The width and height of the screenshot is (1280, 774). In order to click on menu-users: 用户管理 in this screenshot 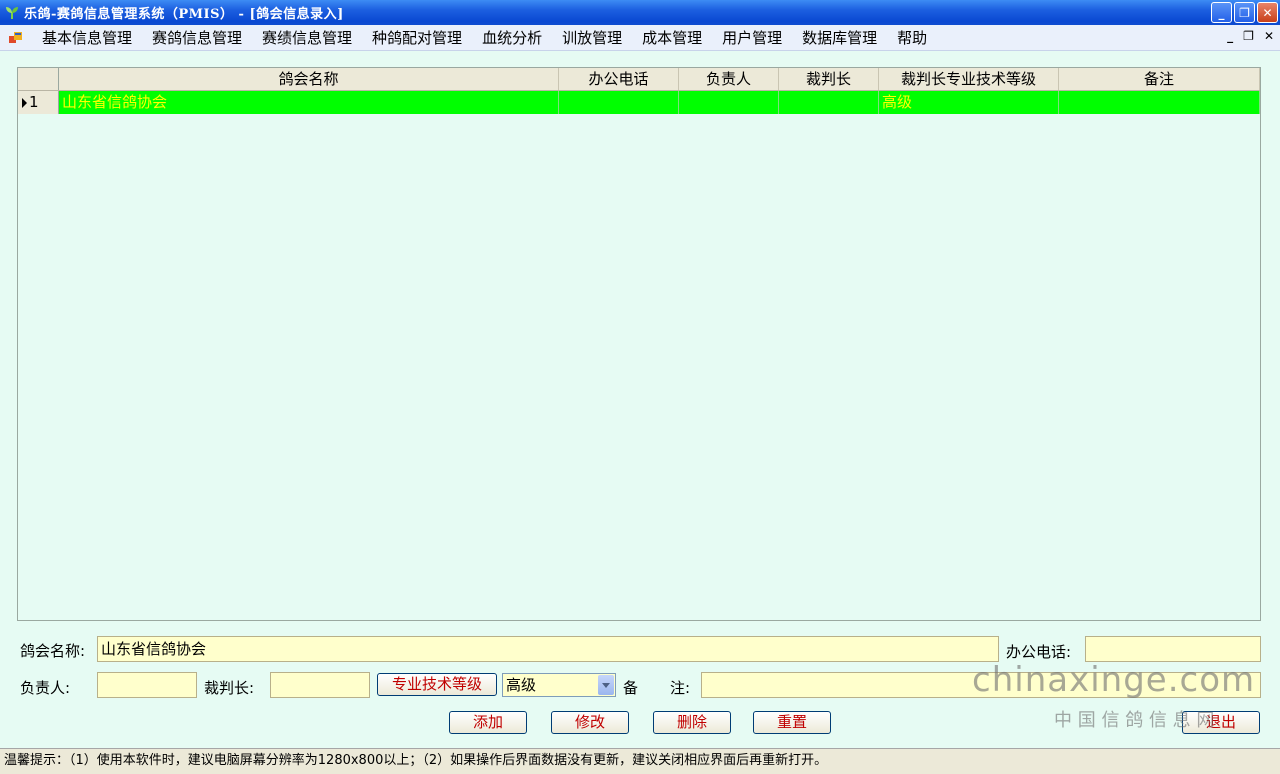, I will do `click(752, 38)`.